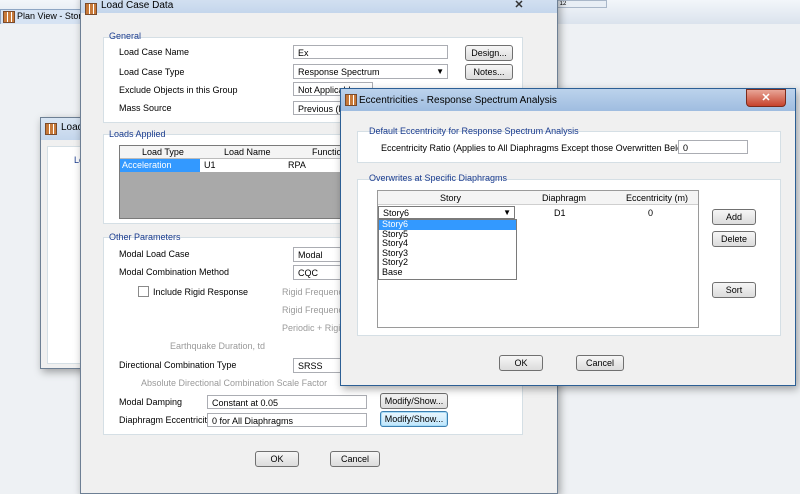  I want to click on right-tab: · 12, so click(581, 4).